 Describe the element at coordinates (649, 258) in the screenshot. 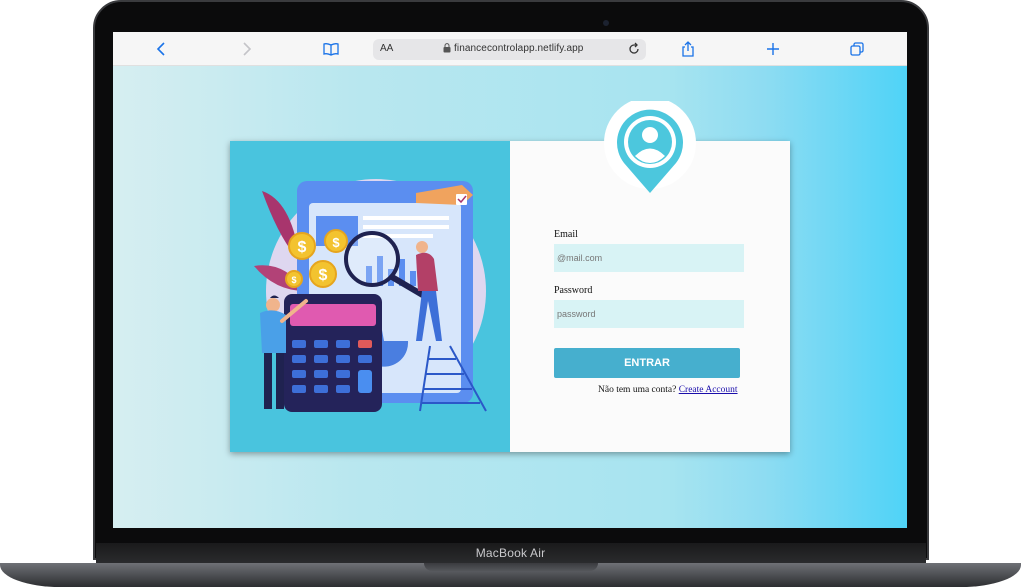

I see `email-field` at that location.